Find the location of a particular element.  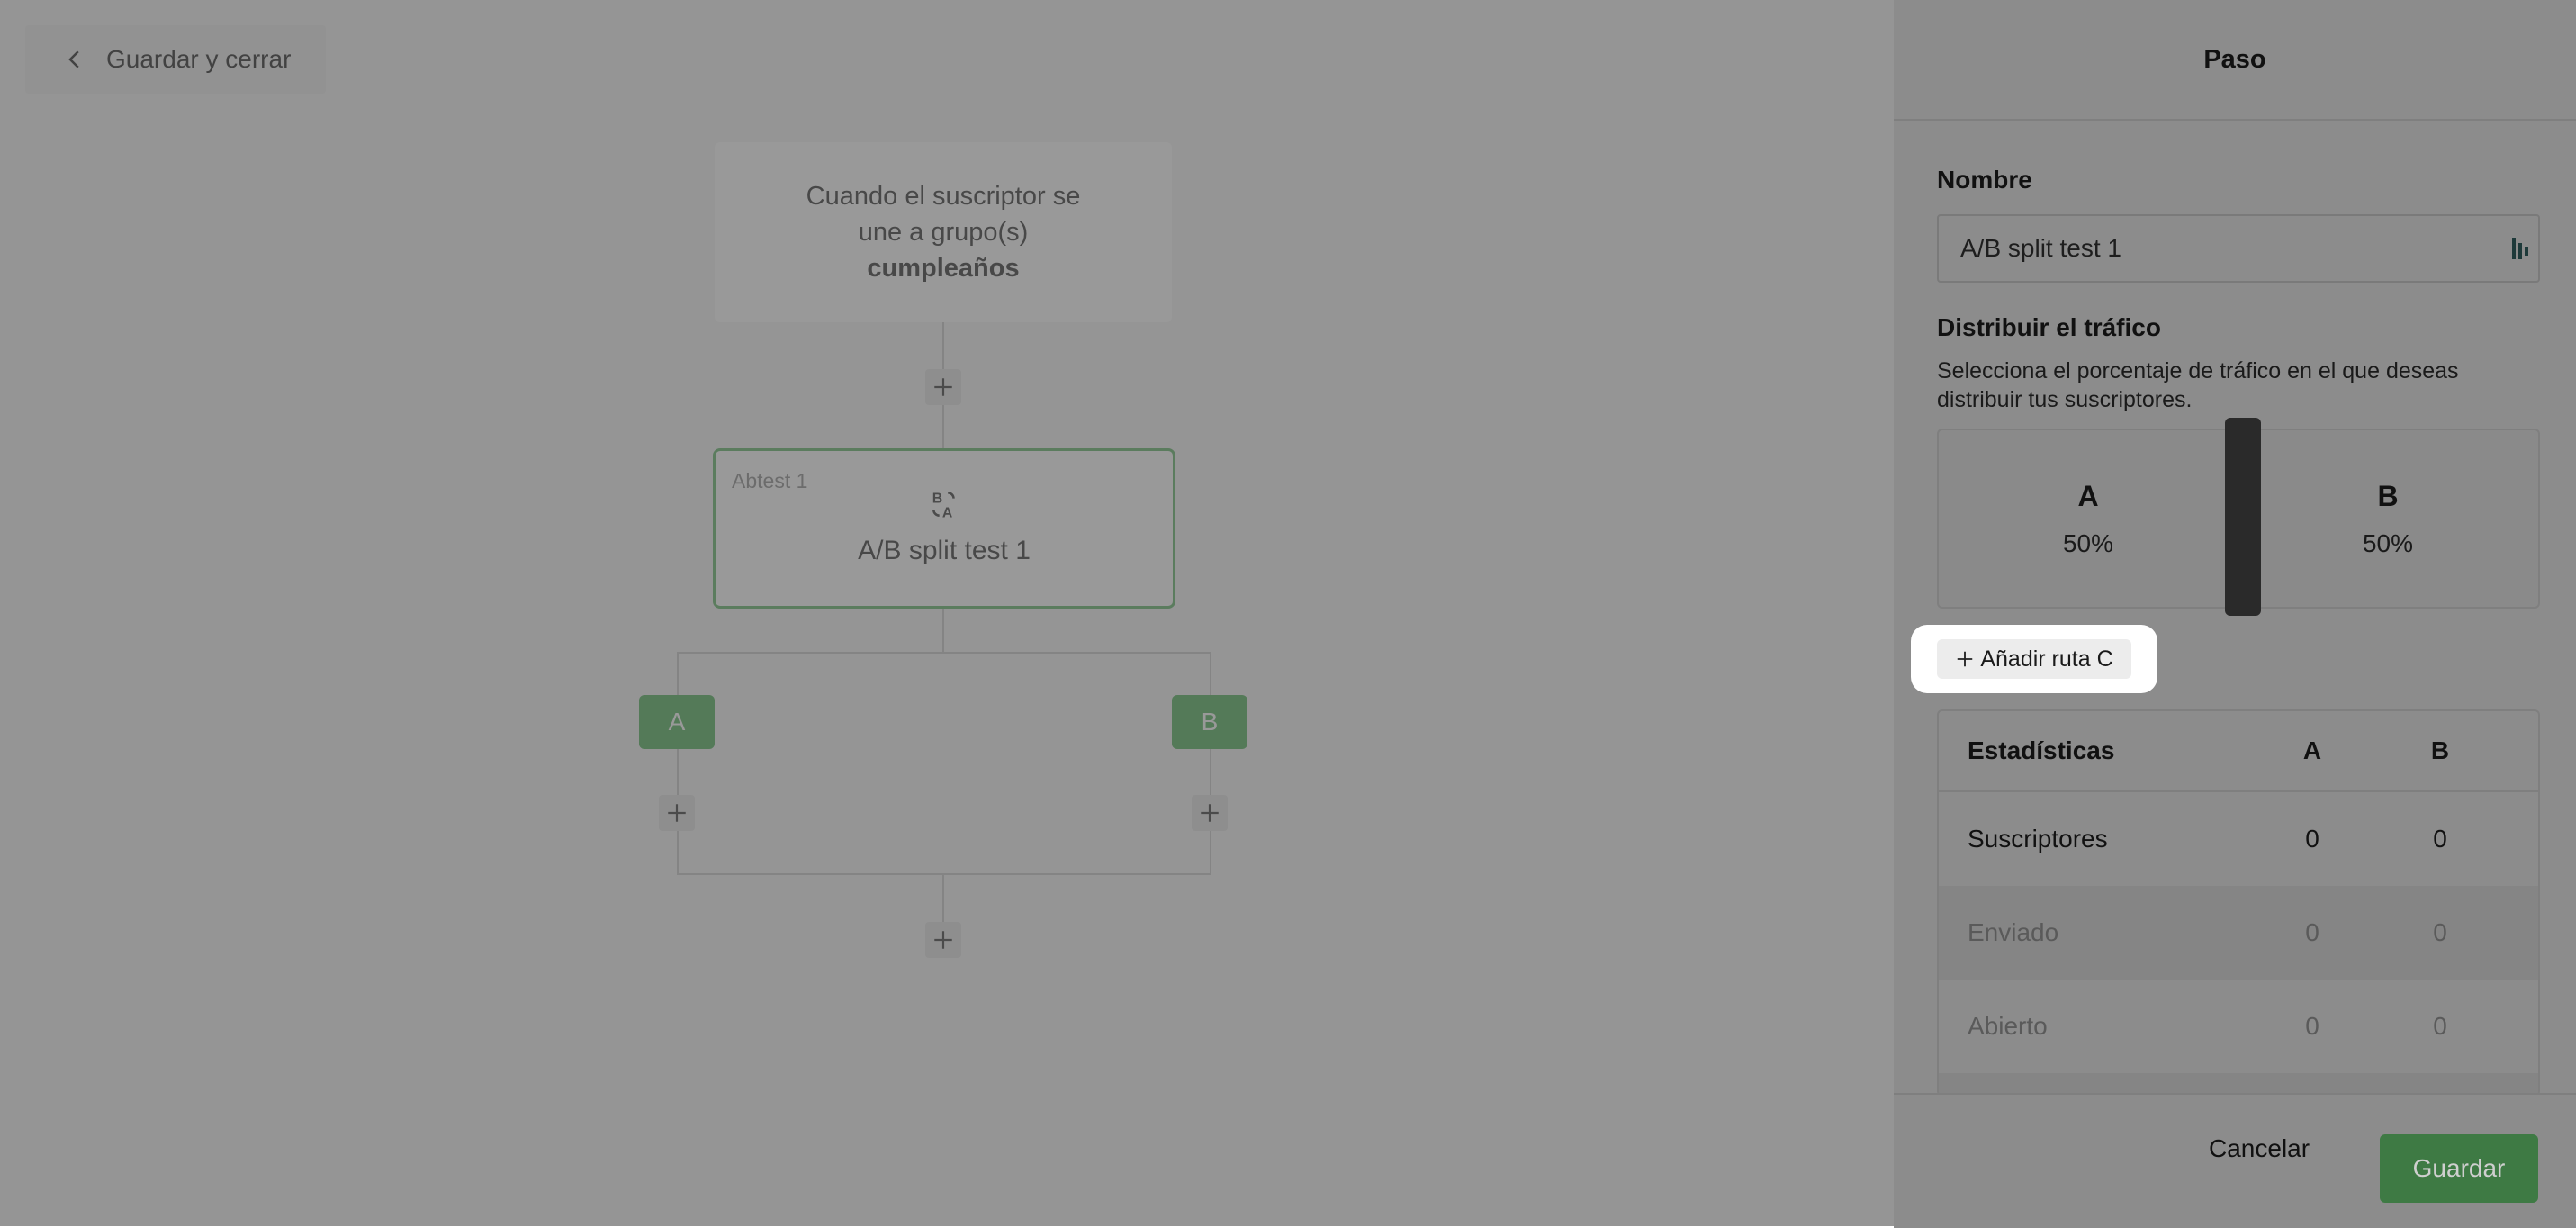

variable-icon is located at coordinates (2521, 248).